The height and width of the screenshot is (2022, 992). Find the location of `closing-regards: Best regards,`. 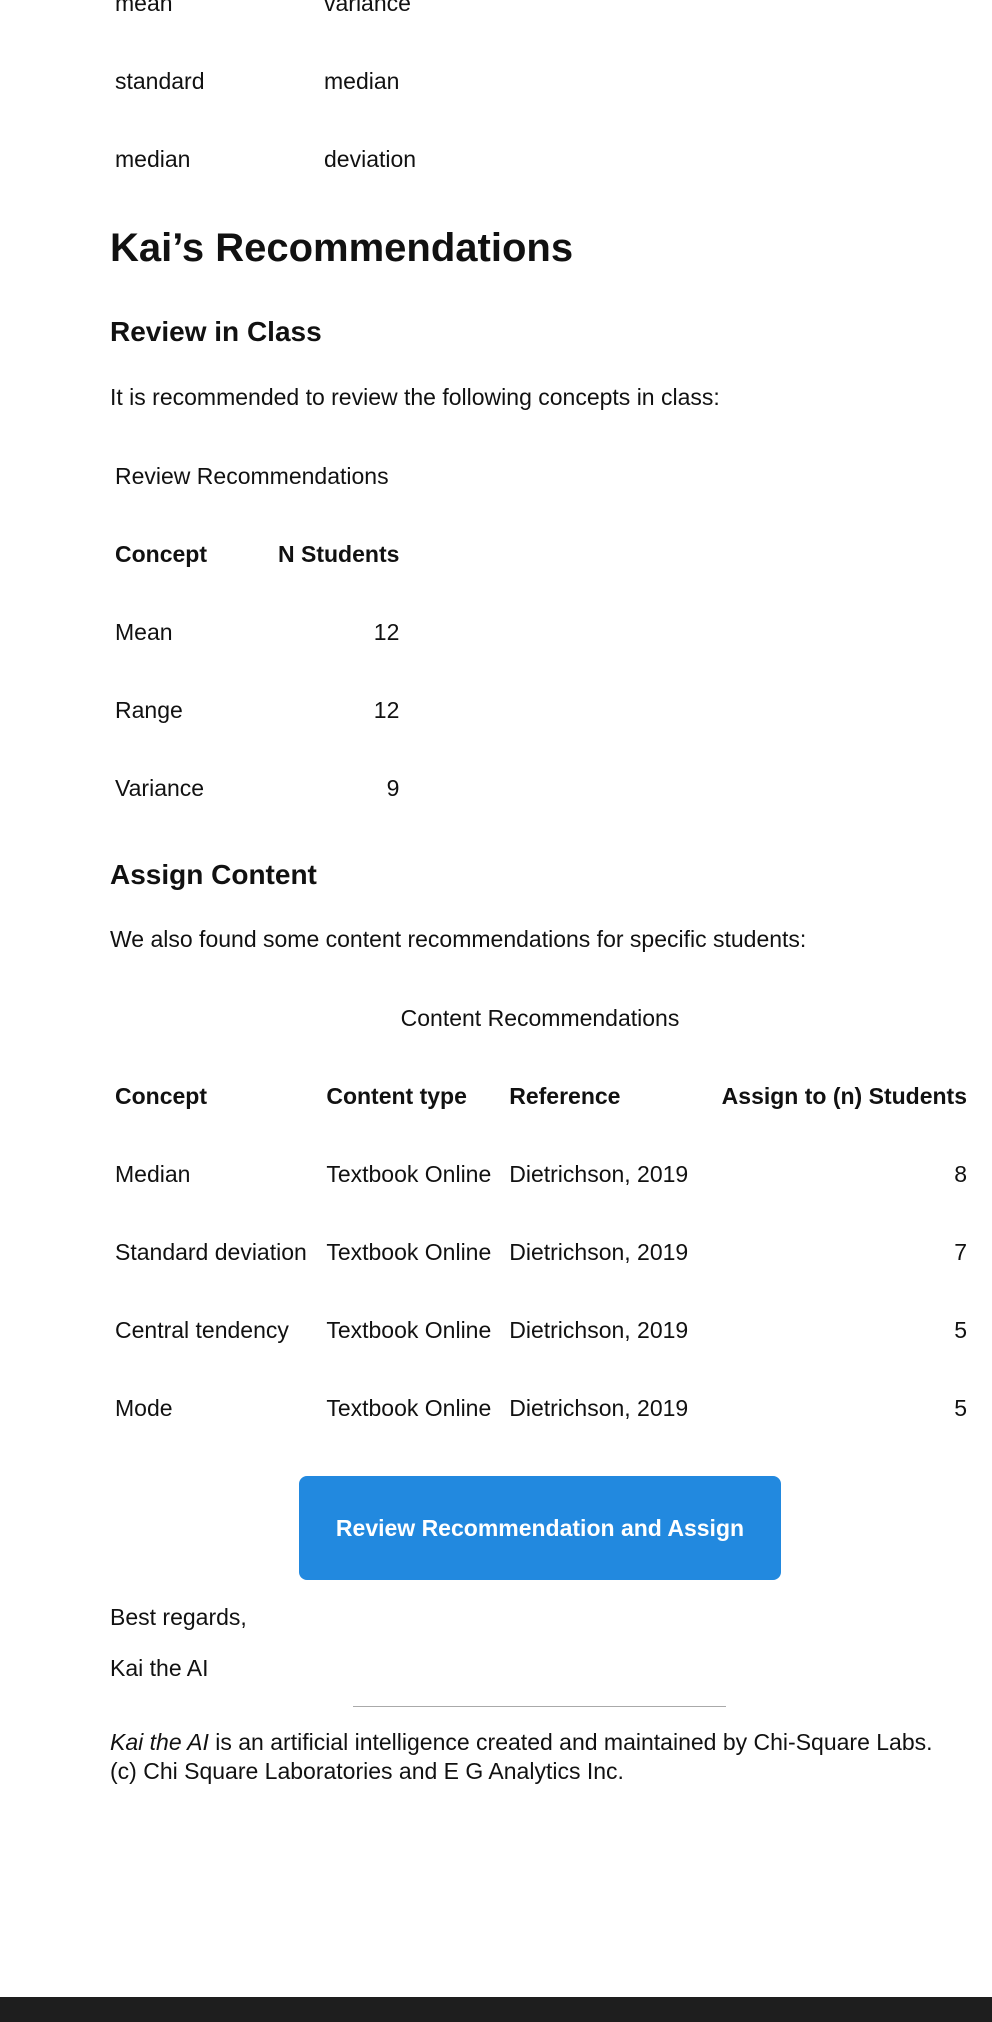

closing-regards: Best regards, is located at coordinates (178, 1617).